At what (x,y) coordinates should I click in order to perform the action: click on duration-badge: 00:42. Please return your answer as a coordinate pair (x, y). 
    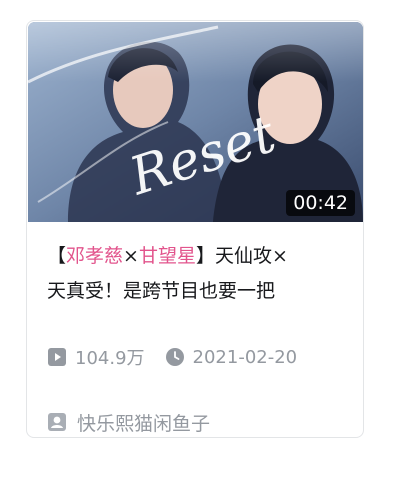
    Looking at the image, I should click on (320, 203).